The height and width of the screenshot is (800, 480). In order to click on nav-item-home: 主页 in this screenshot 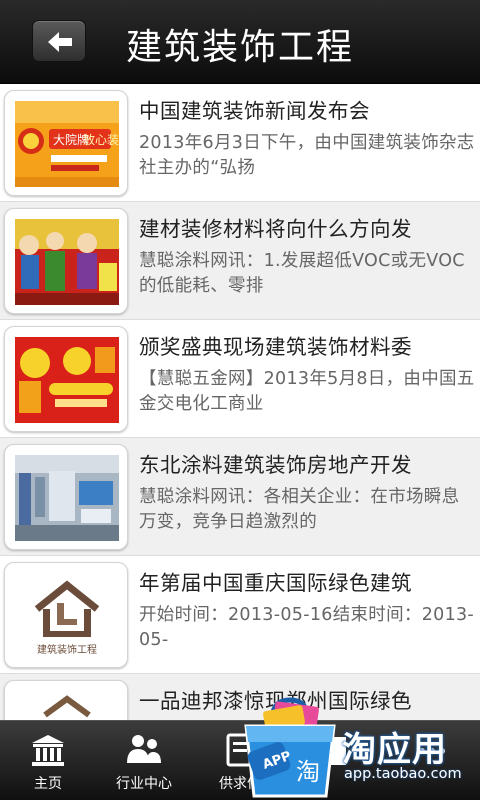, I will do `click(48, 760)`.